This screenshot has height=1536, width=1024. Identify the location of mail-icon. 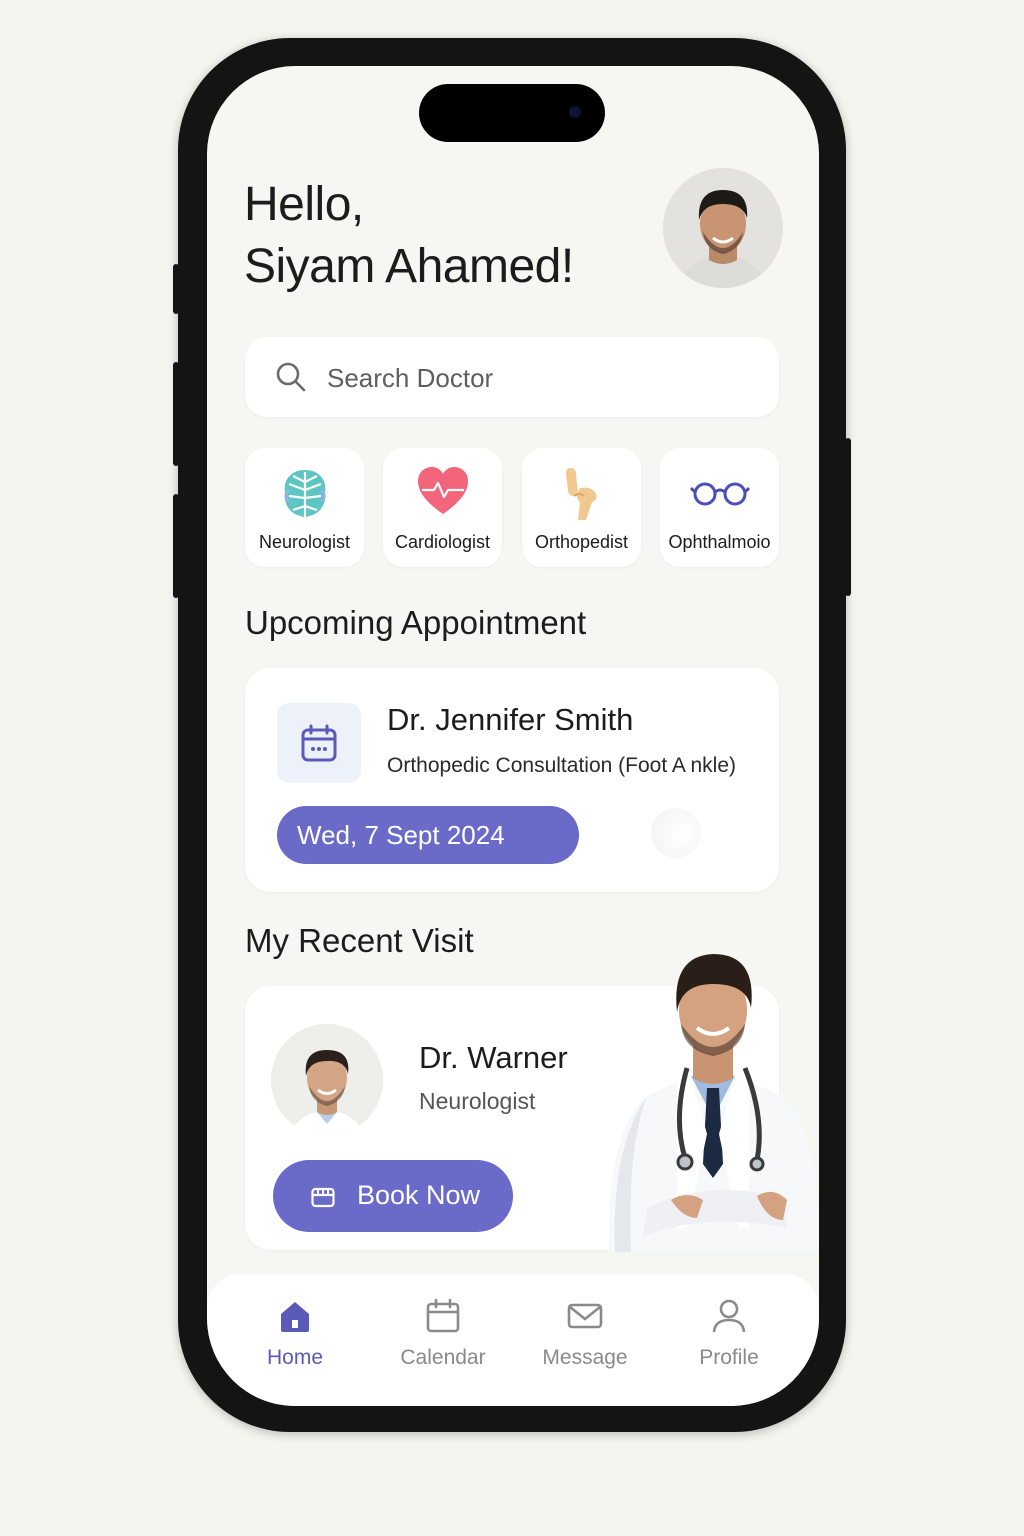
(585, 1316).